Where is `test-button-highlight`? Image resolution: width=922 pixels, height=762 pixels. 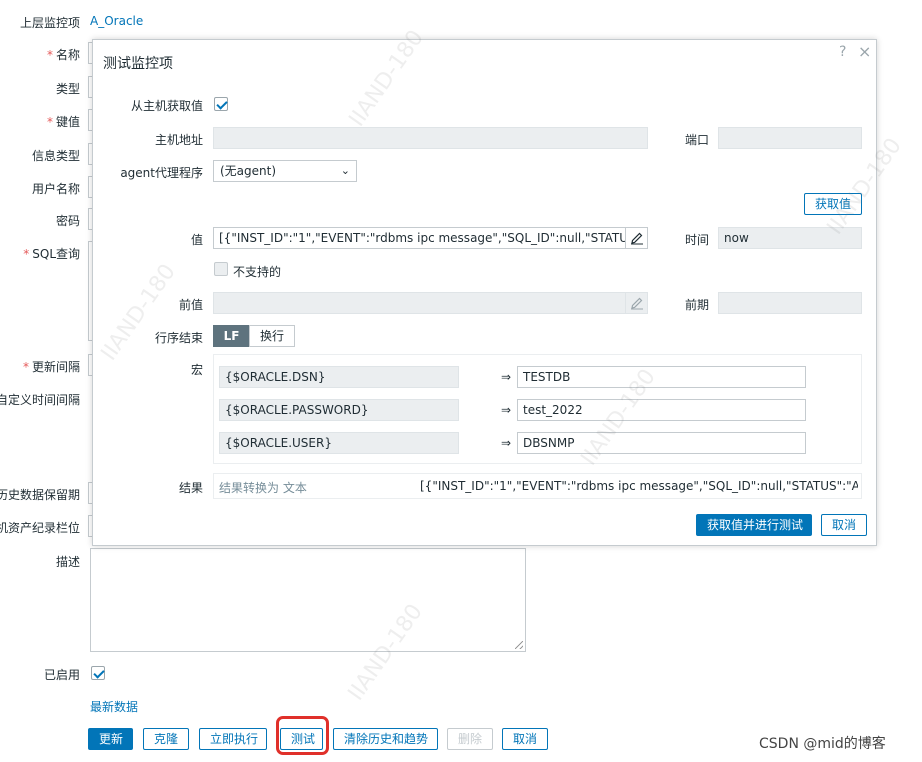 test-button-highlight is located at coordinates (302, 735).